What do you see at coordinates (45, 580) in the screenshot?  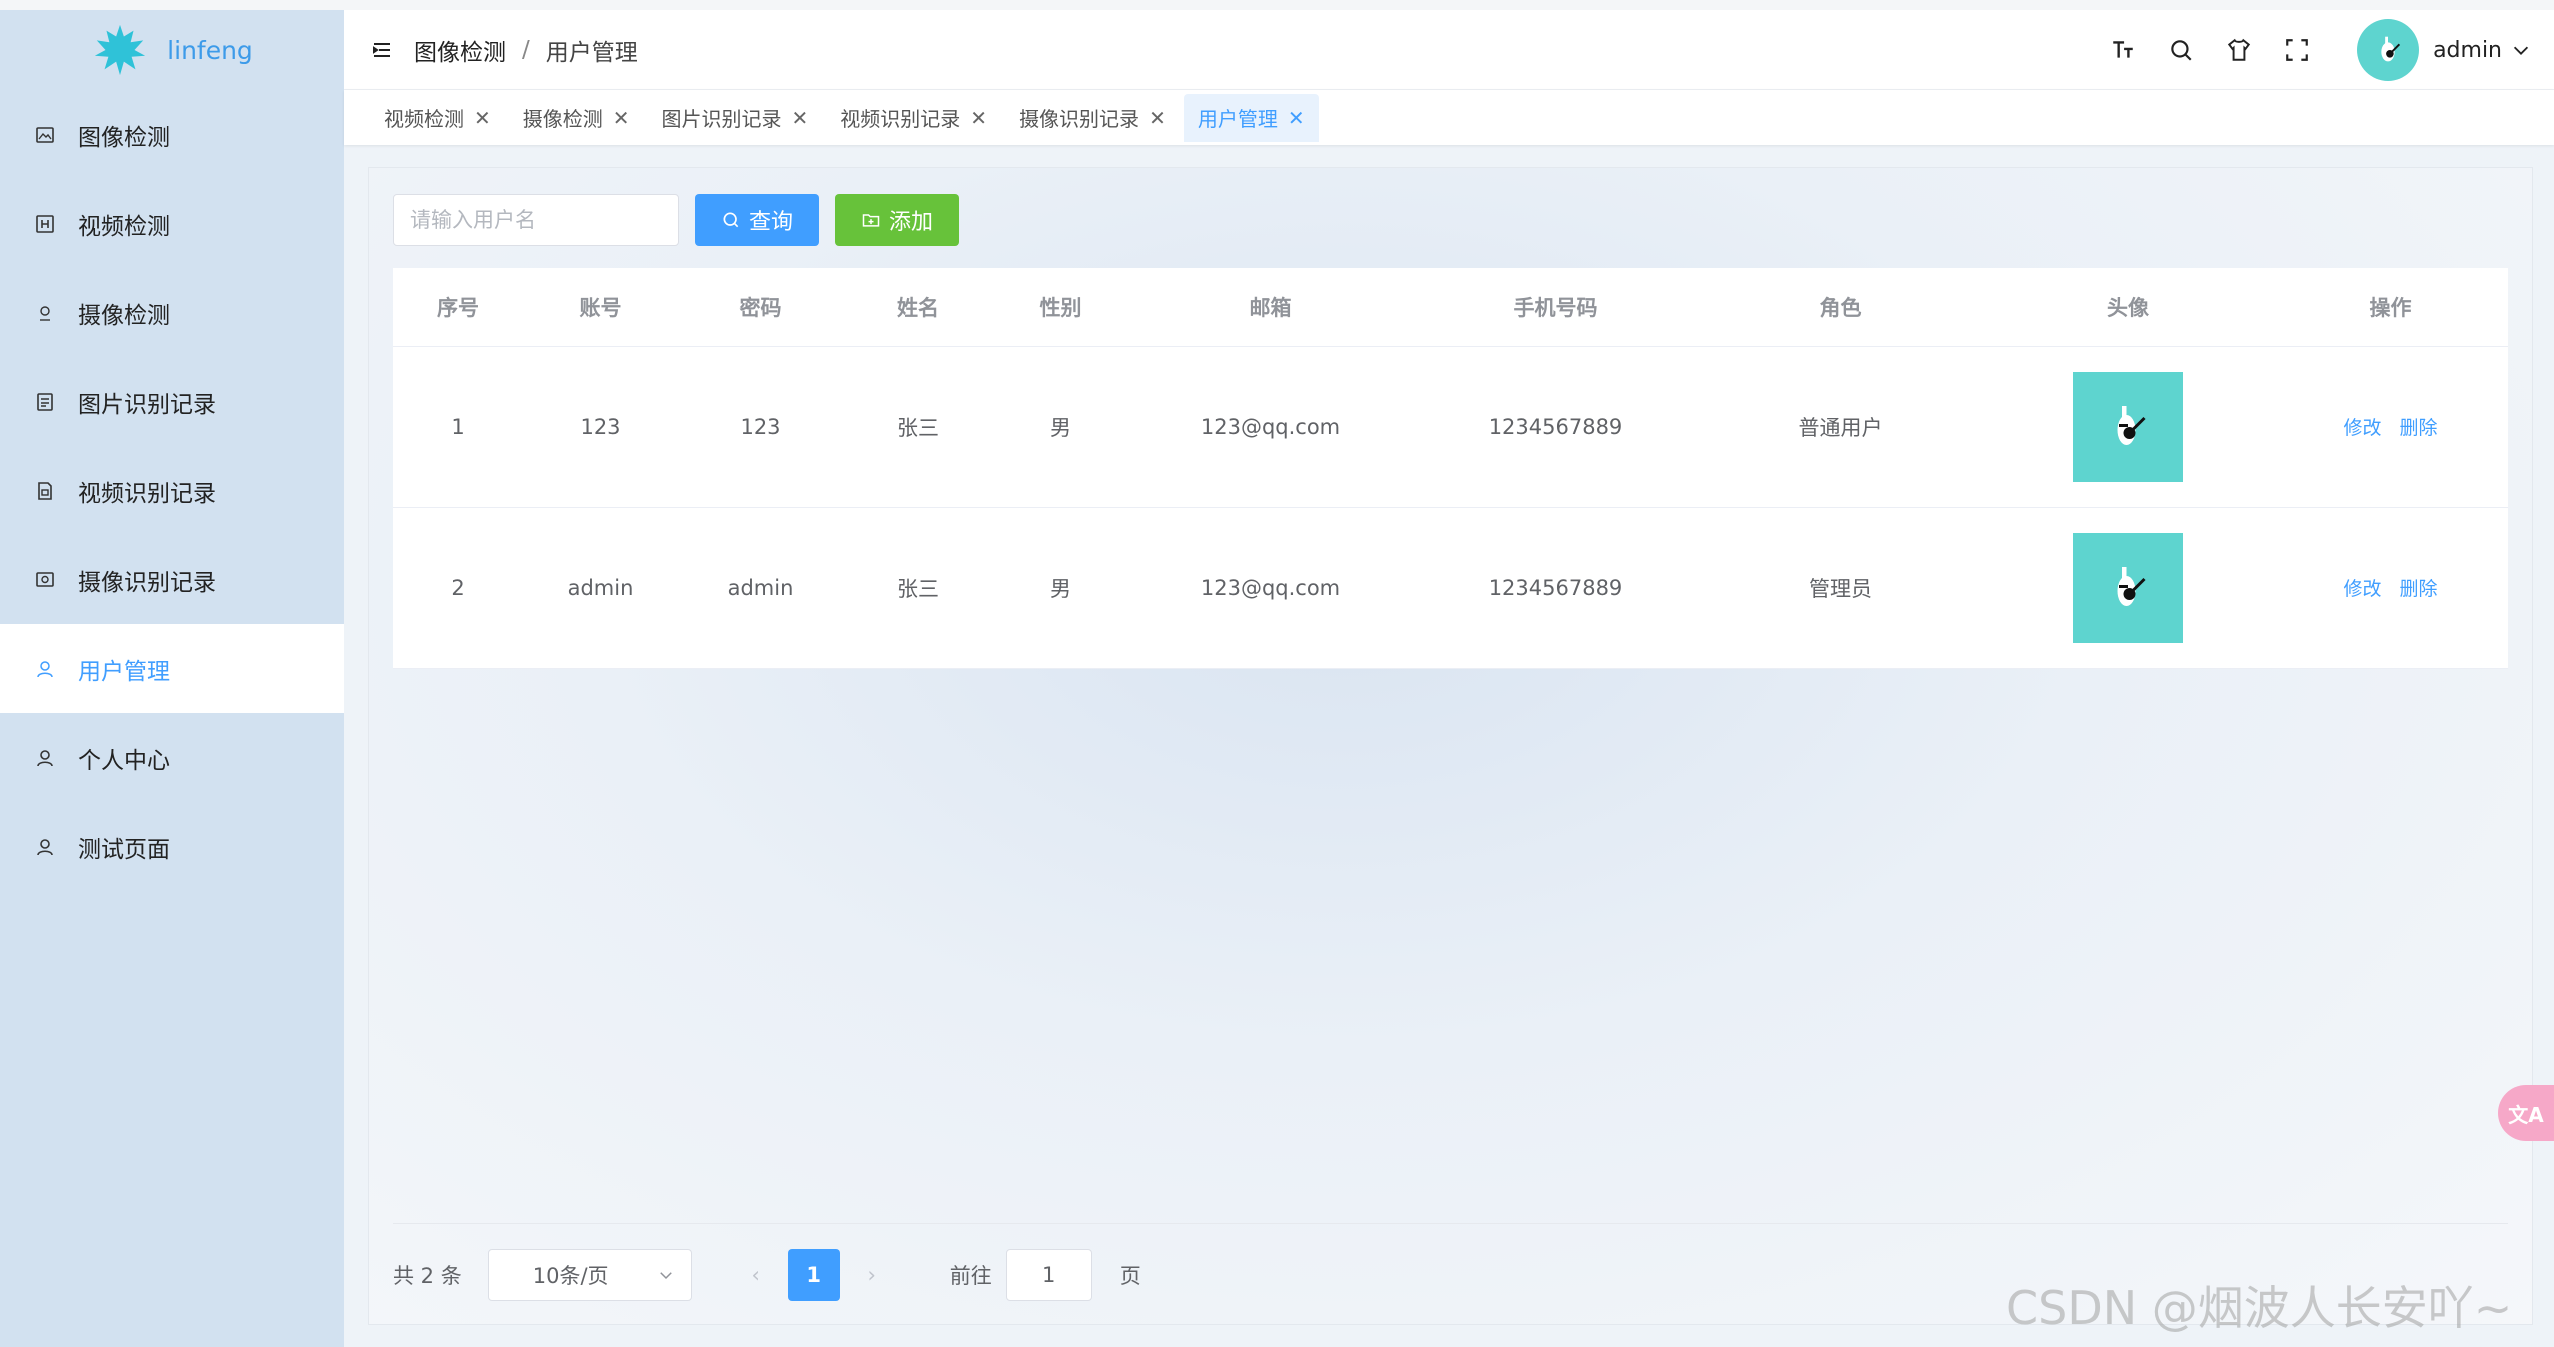 I see `screen-icon` at bounding box center [45, 580].